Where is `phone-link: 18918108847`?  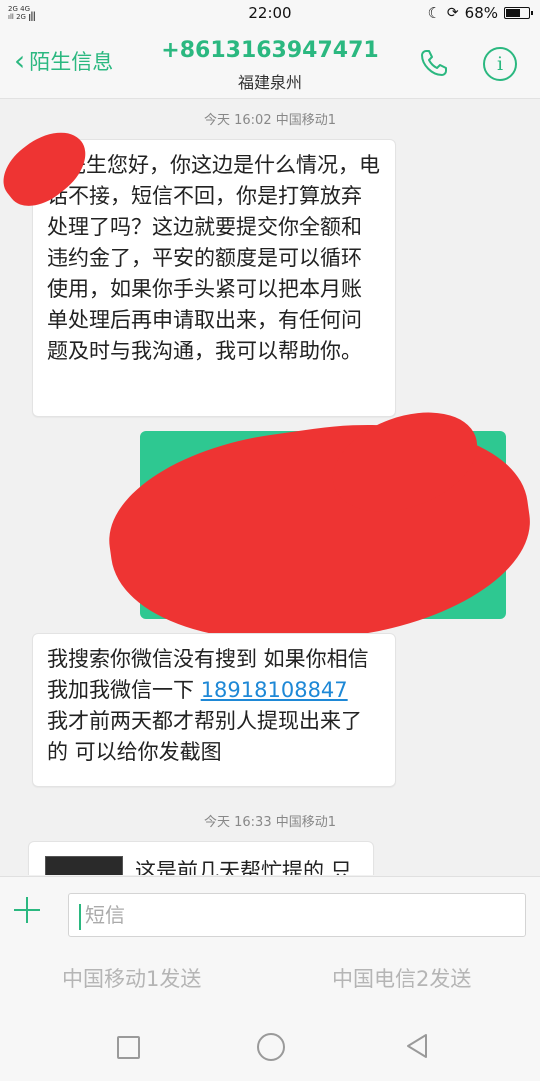
phone-link: 18918108847 is located at coordinates (274, 690).